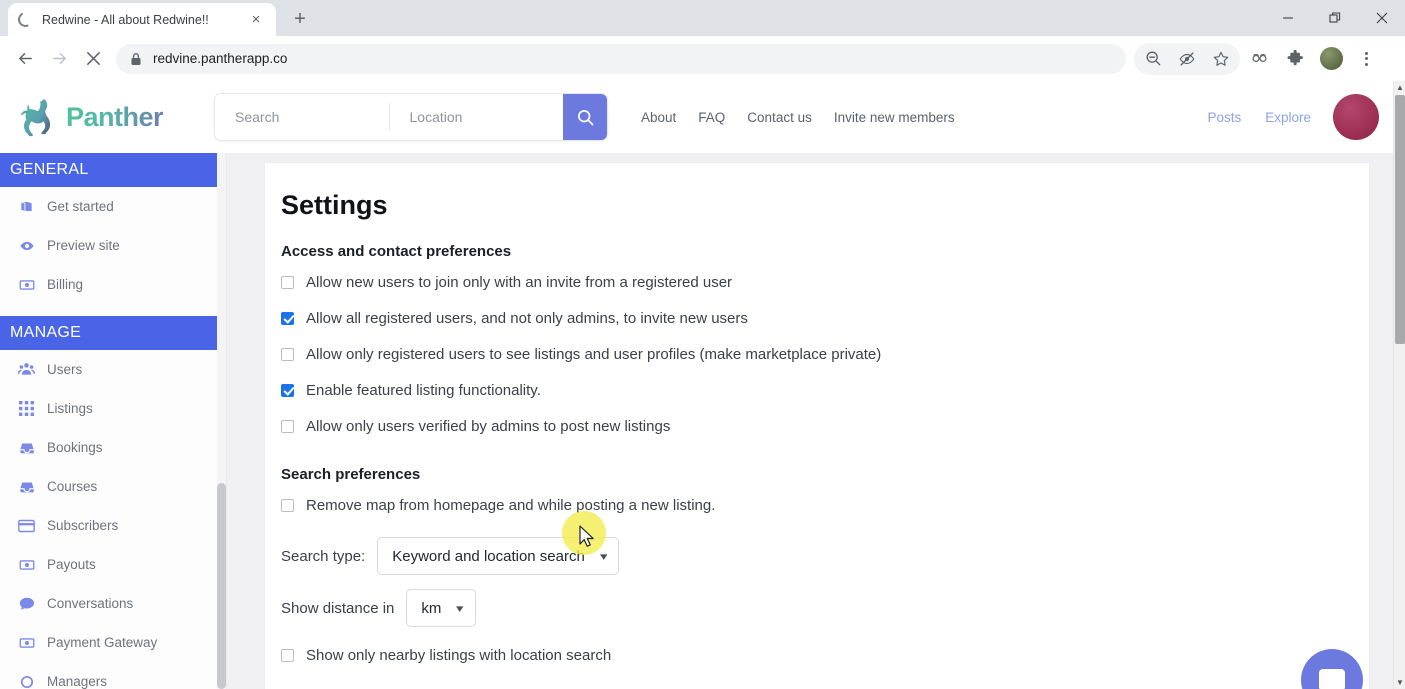 Image resolution: width=1405 pixels, height=689 pixels. I want to click on search-type-label: Search type:, so click(323, 556).